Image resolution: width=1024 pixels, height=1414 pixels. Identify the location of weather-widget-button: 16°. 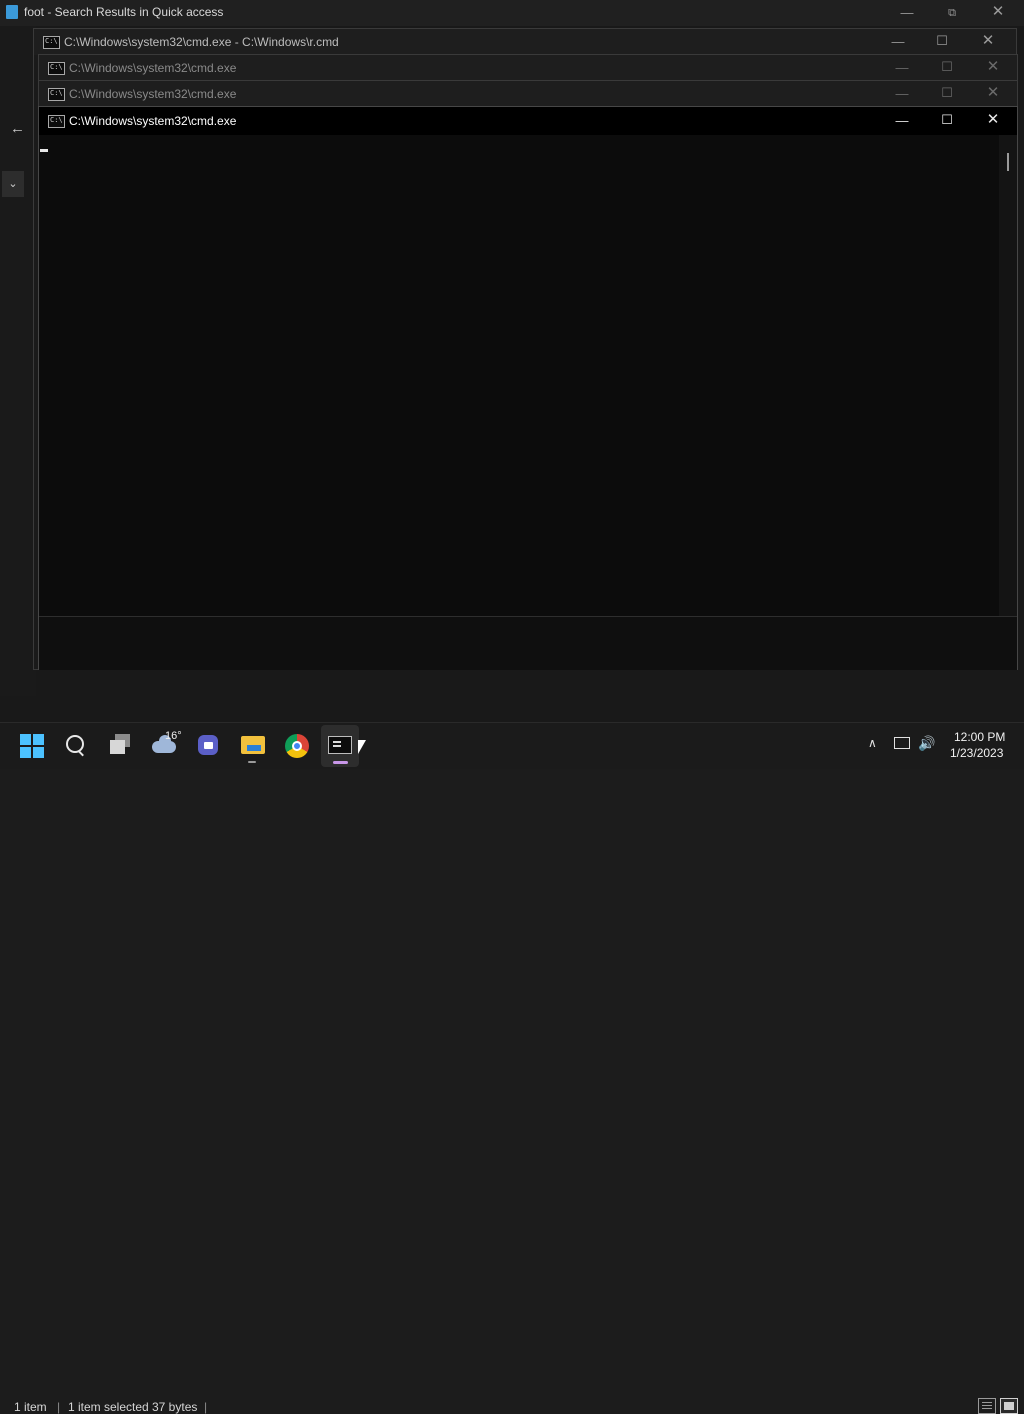
(167, 744).